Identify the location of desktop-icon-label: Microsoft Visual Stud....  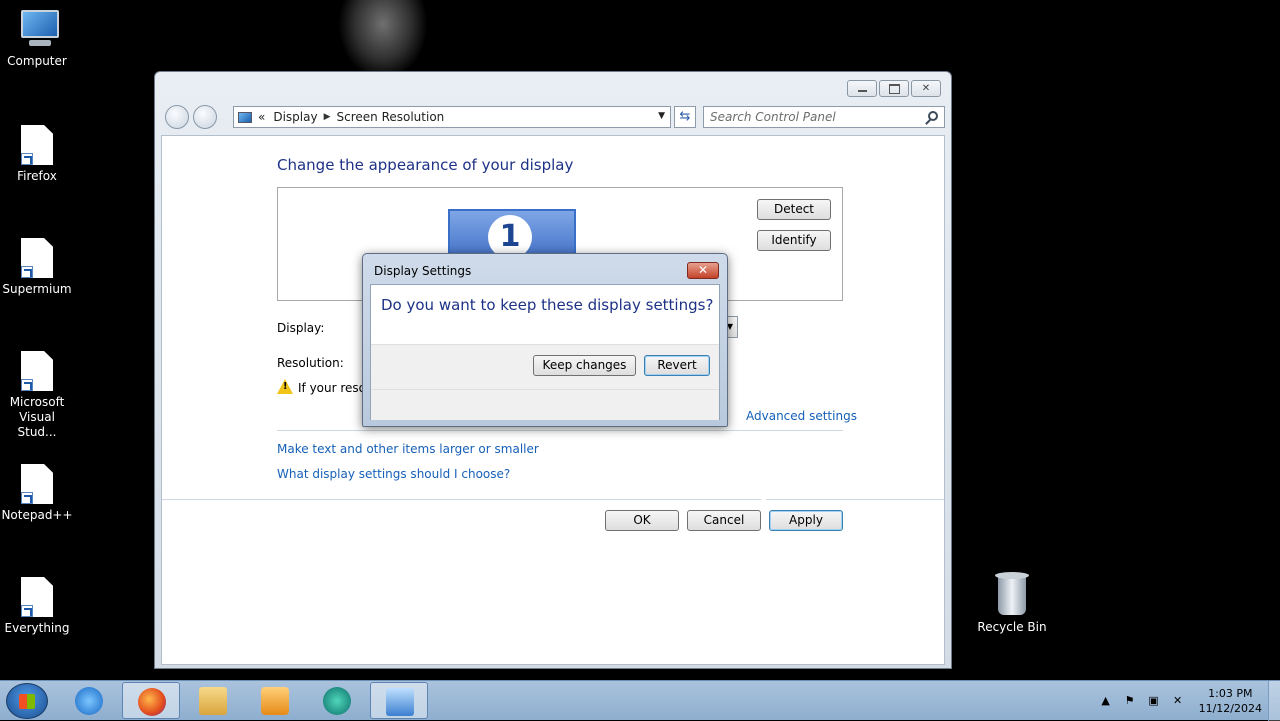
(37, 417).